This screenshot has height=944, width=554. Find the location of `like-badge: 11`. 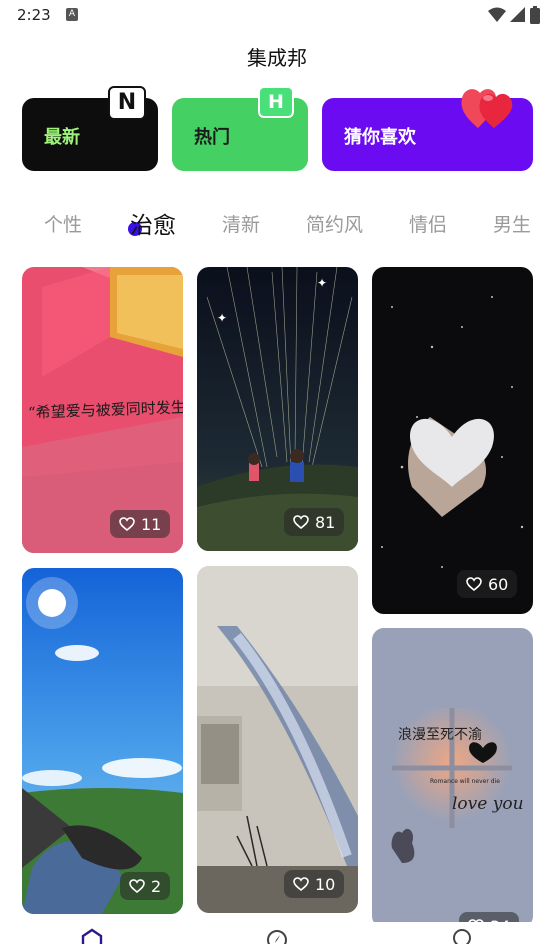

like-badge: 11 is located at coordinates (140, 524).